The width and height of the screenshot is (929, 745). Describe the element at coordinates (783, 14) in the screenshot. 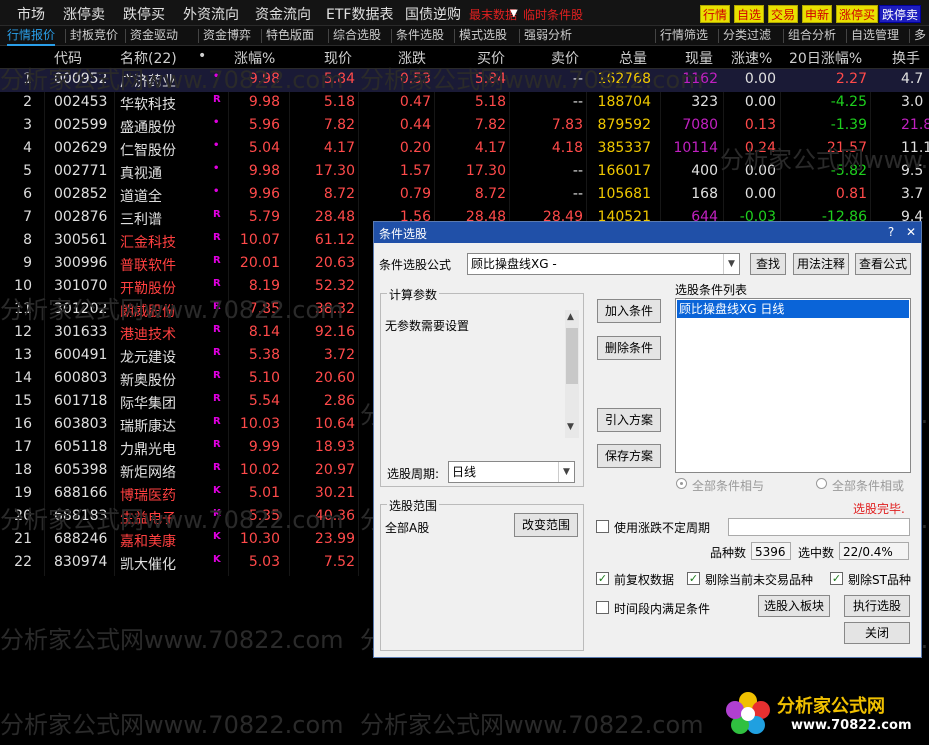

I see `quick-chip: 交易` at that location.